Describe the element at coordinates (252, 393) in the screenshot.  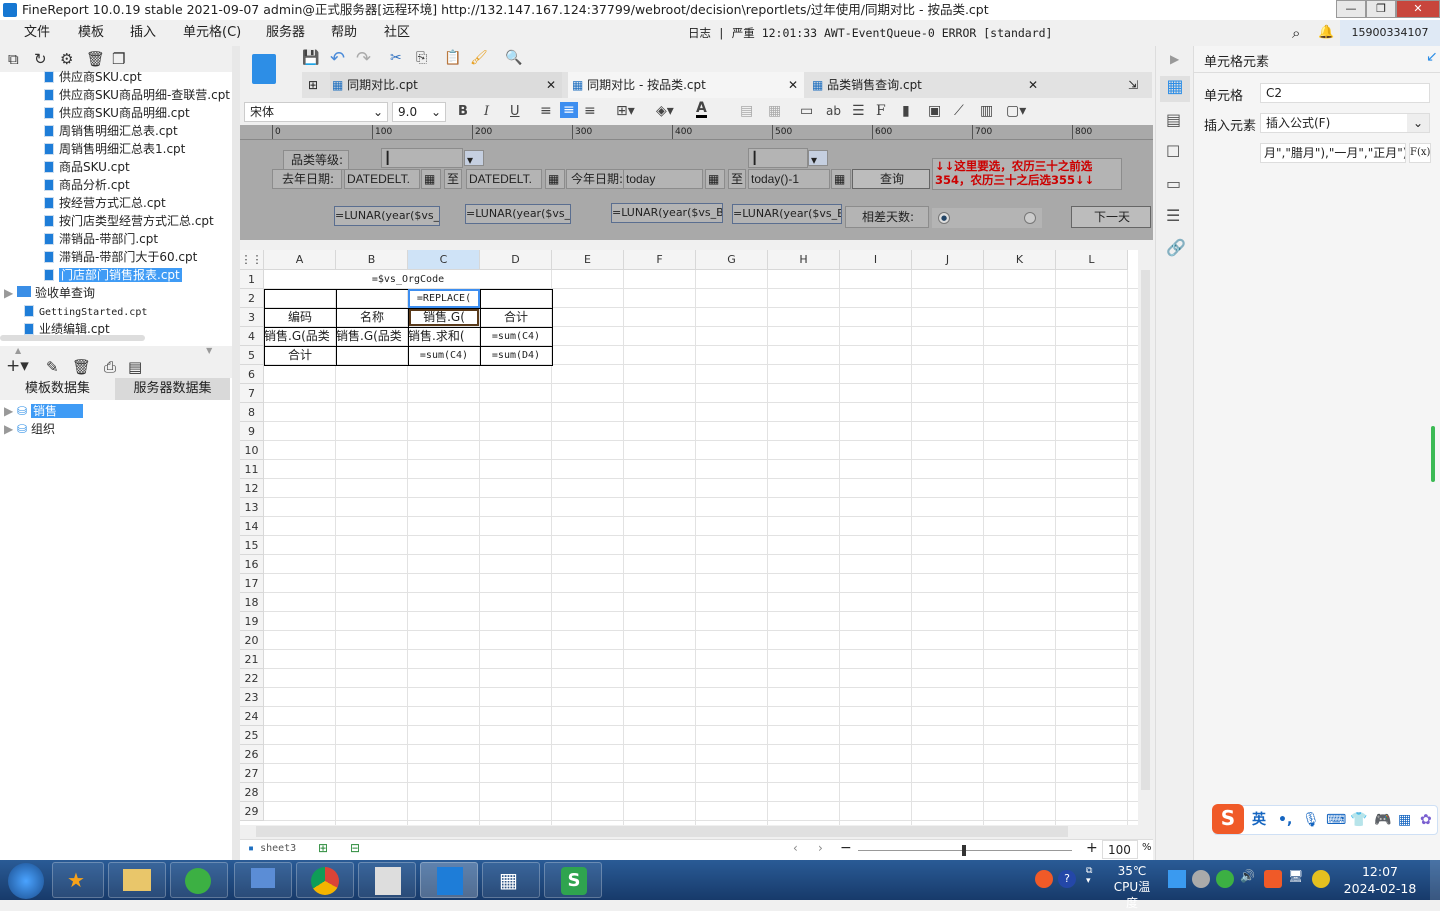
I see `row-header: 7` at that location.